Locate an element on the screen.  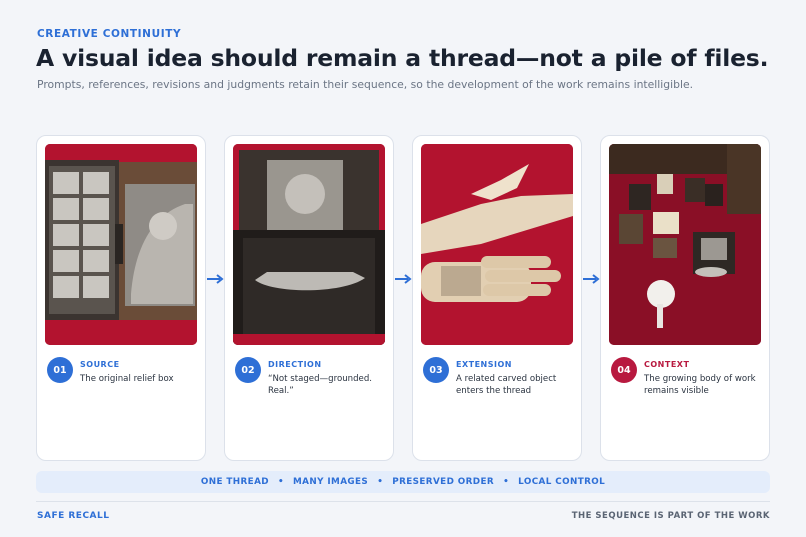
relief-box-photo is located at coordinates (121, 244).